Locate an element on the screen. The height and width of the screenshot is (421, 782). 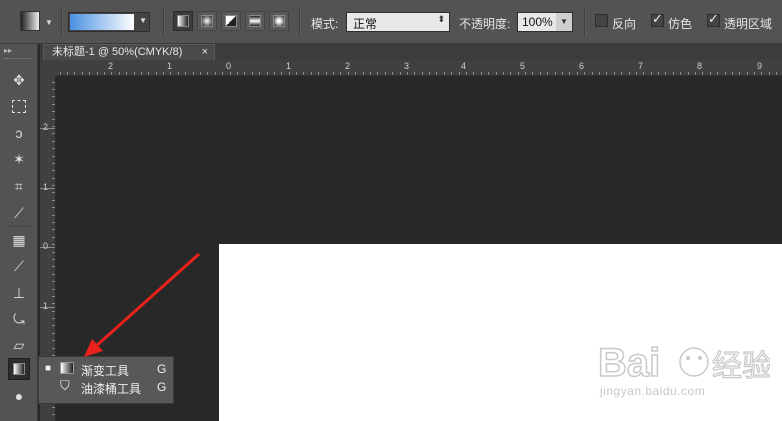
transparency-checkbox is located at coordinates (713, 19).